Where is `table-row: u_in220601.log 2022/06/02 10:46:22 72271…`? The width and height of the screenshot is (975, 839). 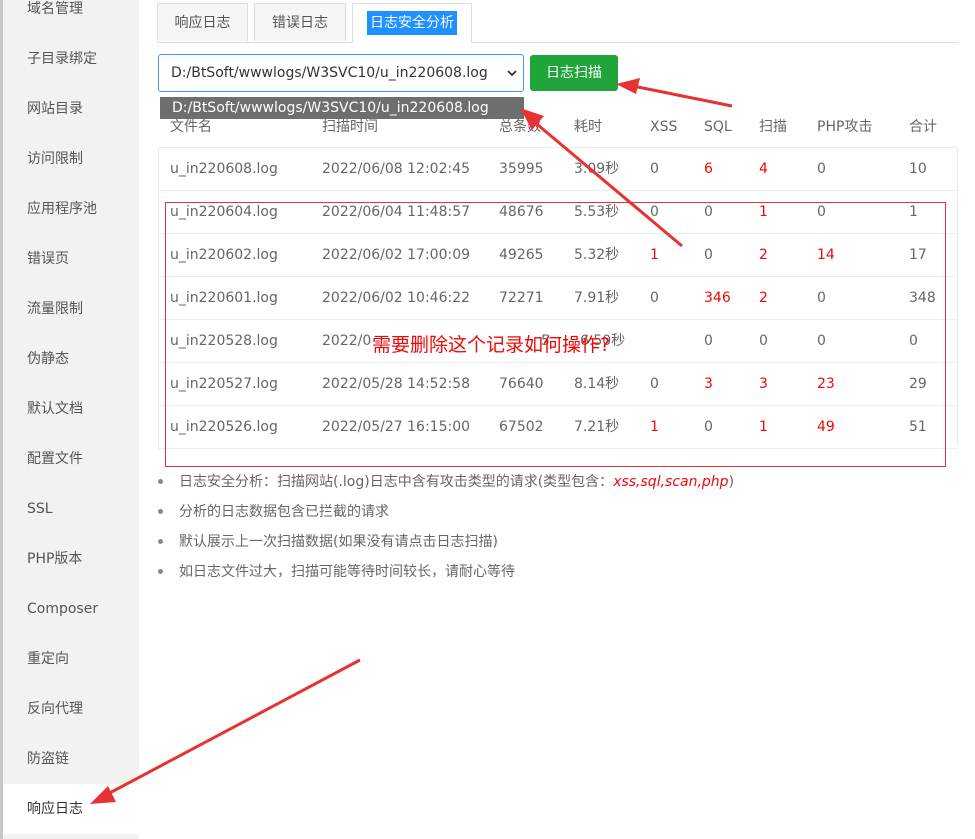
table-row: u_in220601.log 2022/06/02 10:46:22 72271… is located at coordinates (558, 298).